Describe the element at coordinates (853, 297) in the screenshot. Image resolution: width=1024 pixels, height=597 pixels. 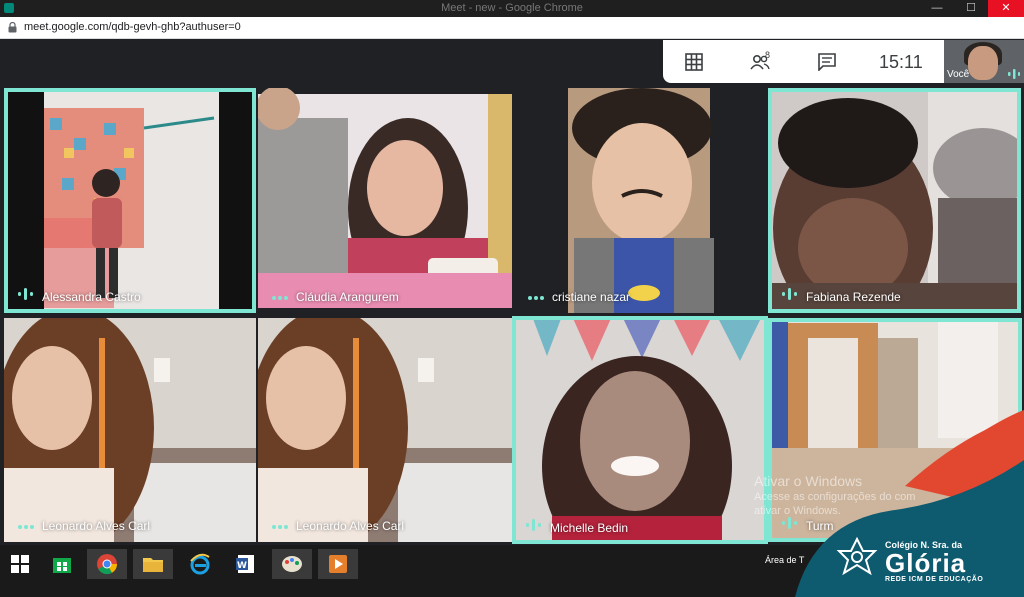
I see `participant-name: Fabiana Rezende` at that location.